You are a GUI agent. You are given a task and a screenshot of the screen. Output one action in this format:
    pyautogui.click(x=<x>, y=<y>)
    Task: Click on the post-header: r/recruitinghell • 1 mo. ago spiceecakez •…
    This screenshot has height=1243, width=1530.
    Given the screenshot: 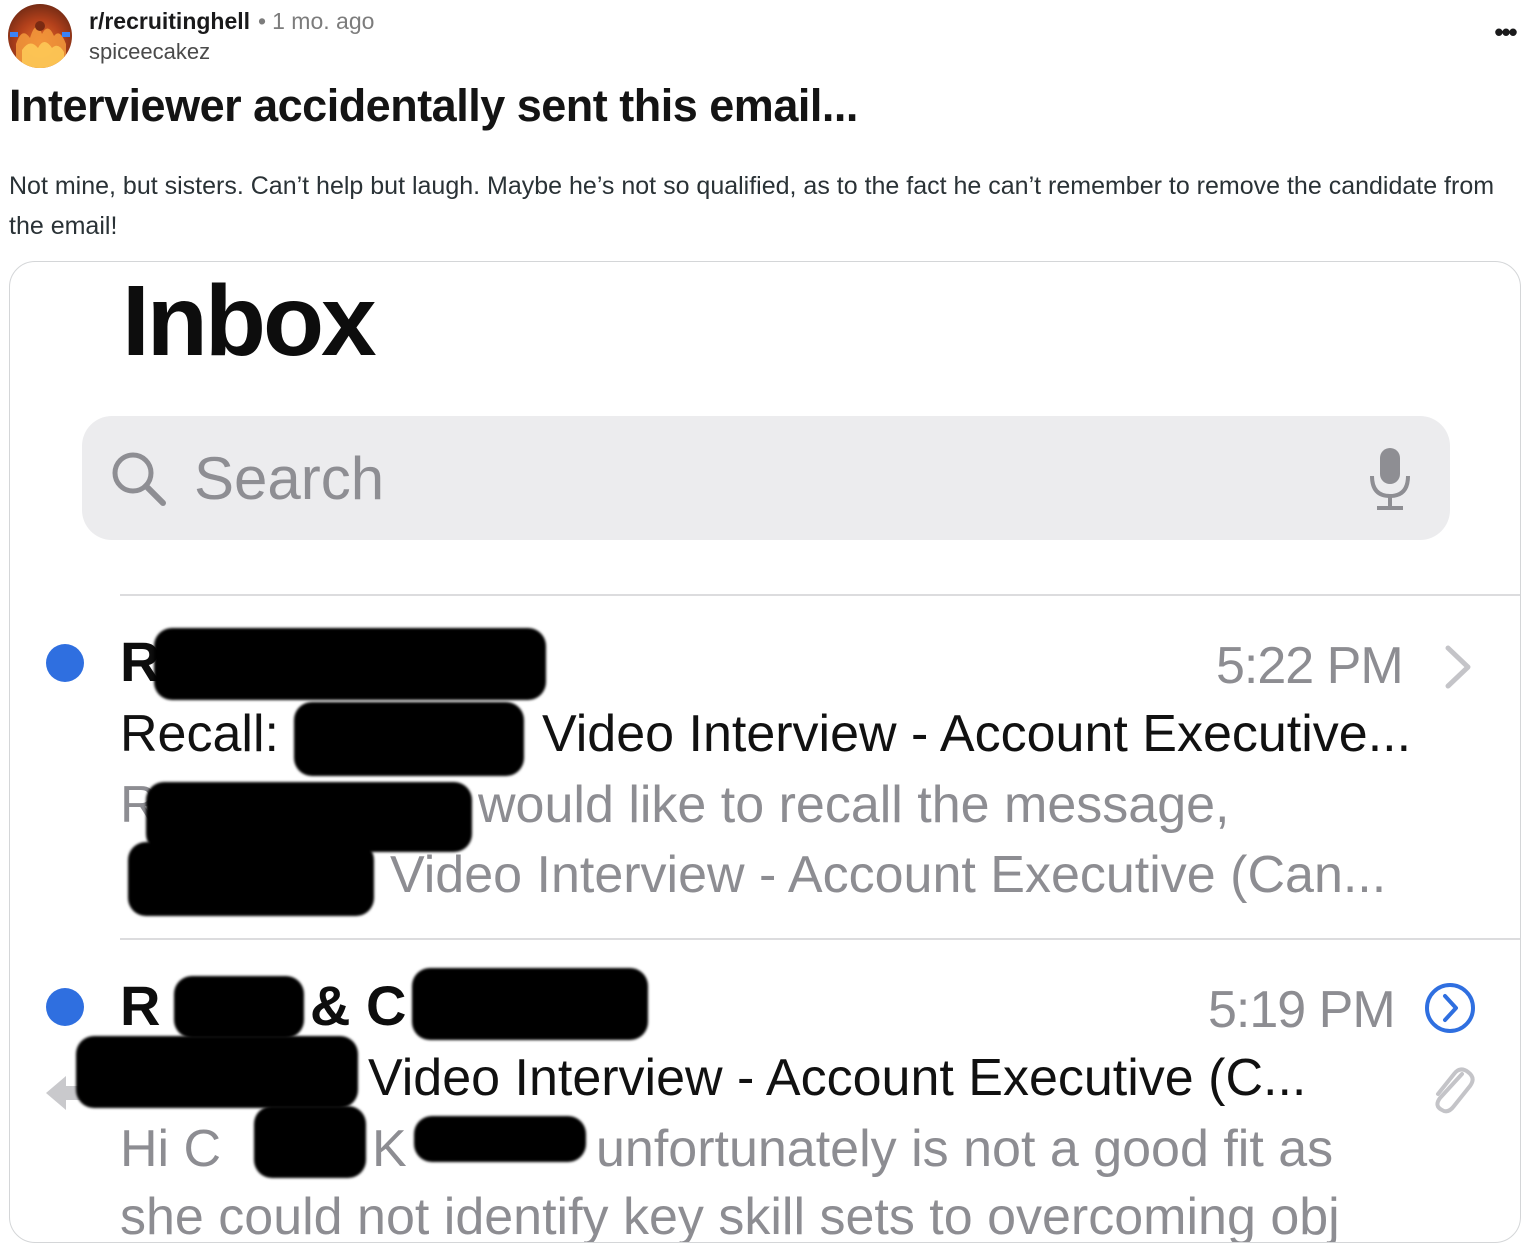 What is the action you would take?
    pyautogui.click(x=765, y=37)
    